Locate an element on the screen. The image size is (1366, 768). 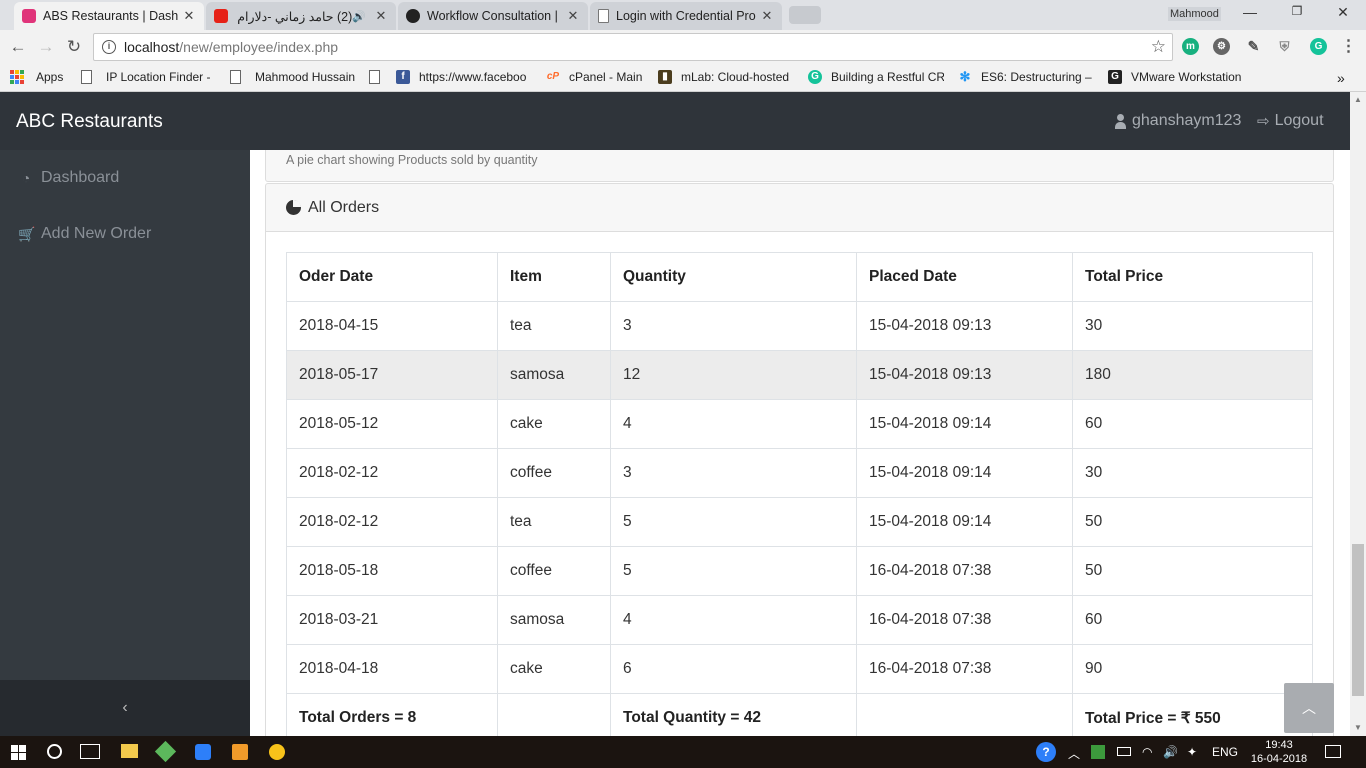
sidebar-toggle-button: ‹ is located at coordinates (125, 708).